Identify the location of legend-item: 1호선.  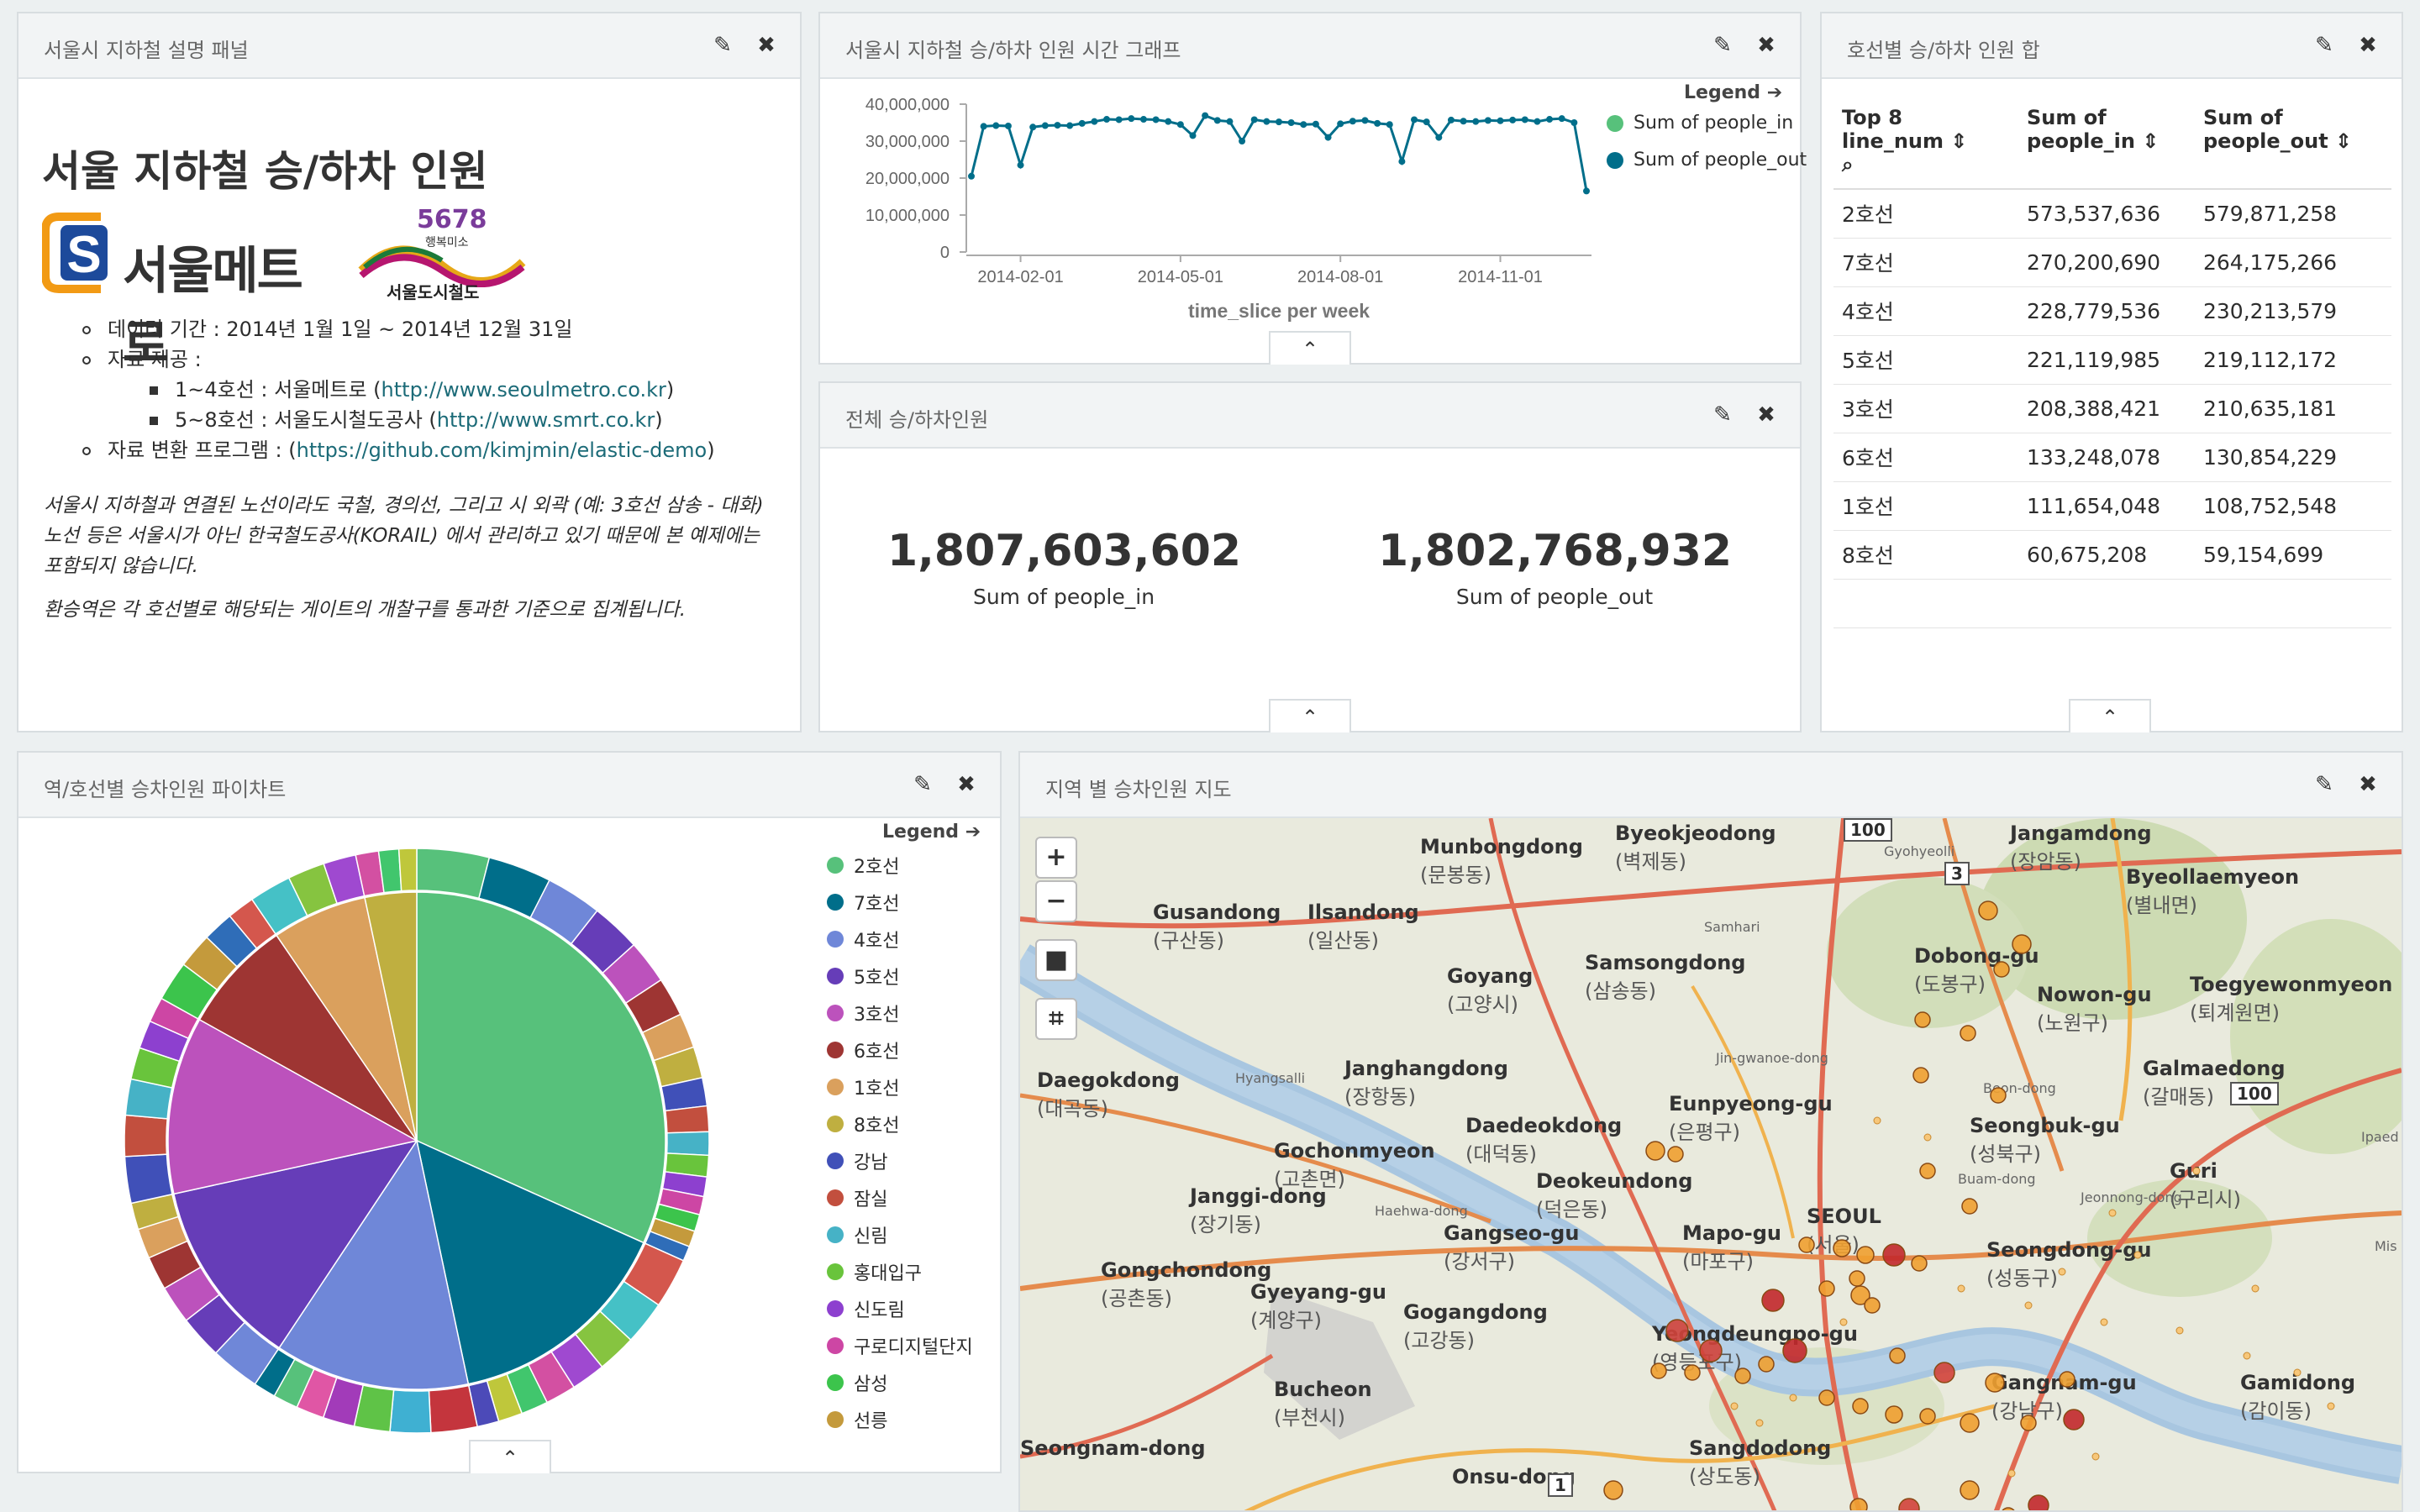
(863, 1087).